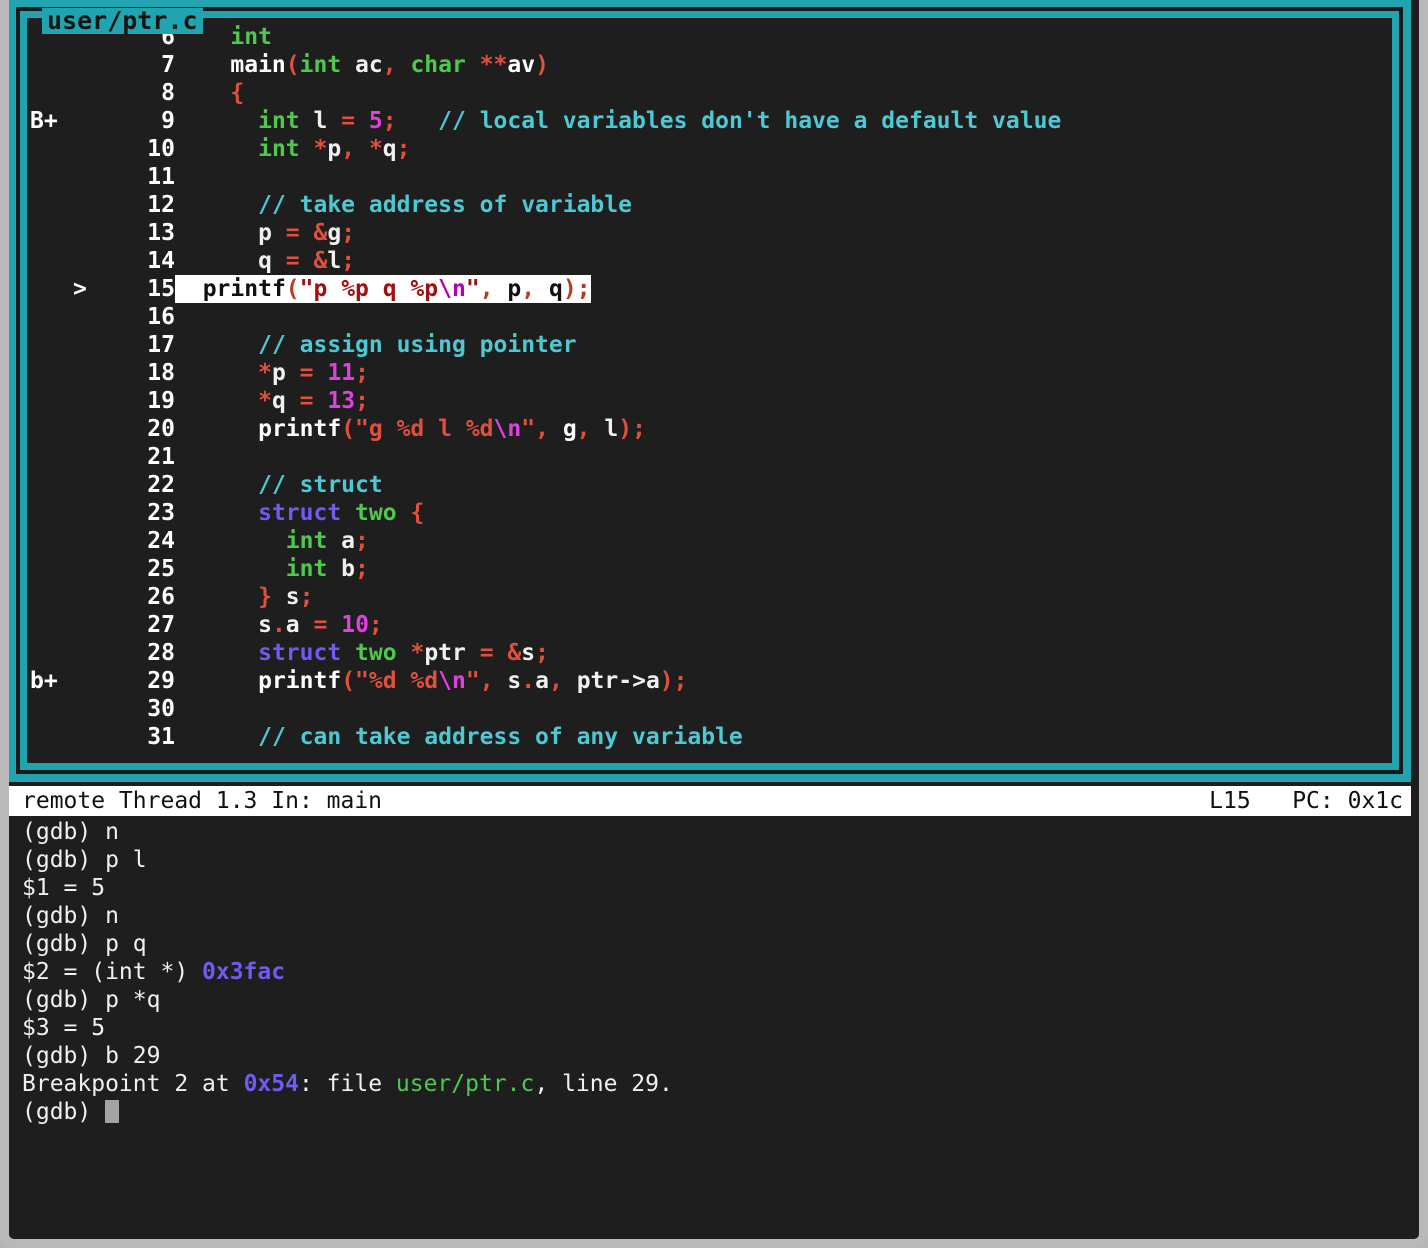  What do you see at coordinates (44, 681) in the screenshot?
I see `breakpoint-marker: b+` at bounding box center [44, 681].